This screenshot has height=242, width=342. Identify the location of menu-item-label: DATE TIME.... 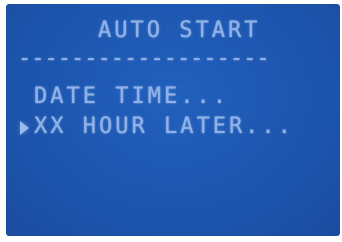
(131, 96).